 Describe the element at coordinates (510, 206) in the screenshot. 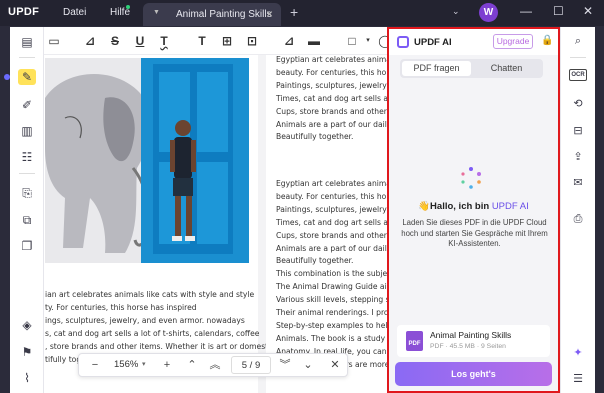

I see `greeting-brand: UPDF AI` at that location.